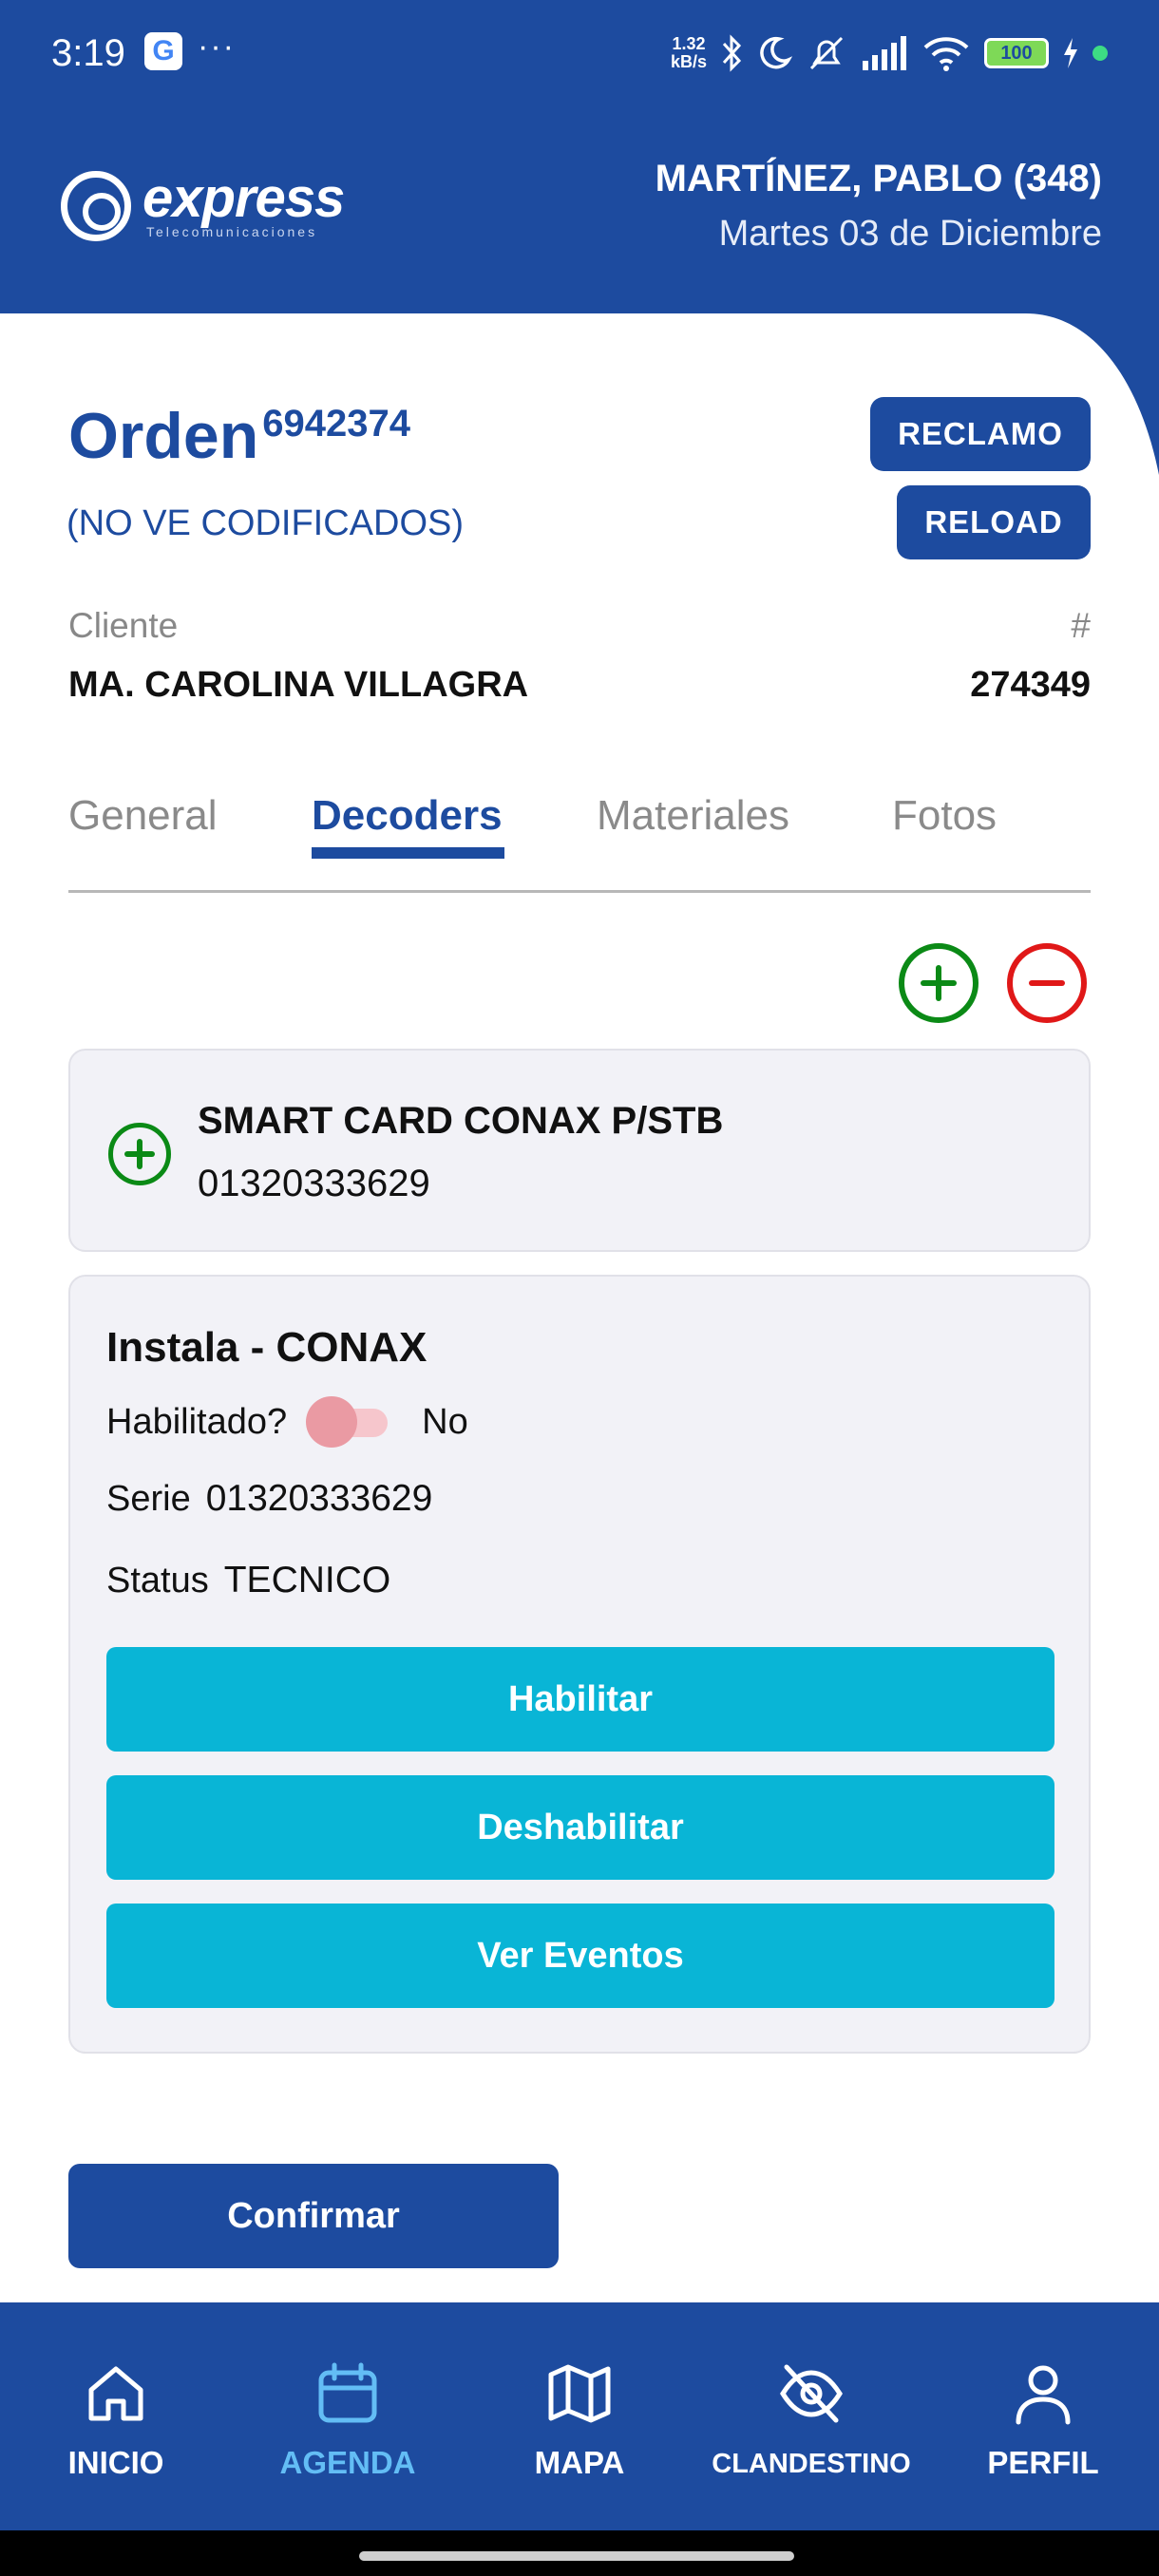 The height and width of the screenshot is (2576, 1159). Describe the element at coordinates (579, 1150) in the screenshot. I see `decoder-card: SMART CARD CONAX P/STB 01320333629` at that location.